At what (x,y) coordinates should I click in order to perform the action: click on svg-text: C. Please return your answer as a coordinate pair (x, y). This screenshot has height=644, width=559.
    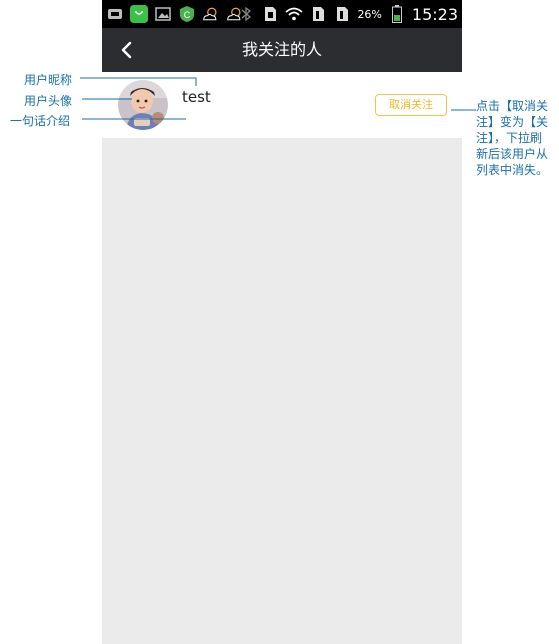
    Looking at the image, I should click on (187, 15).